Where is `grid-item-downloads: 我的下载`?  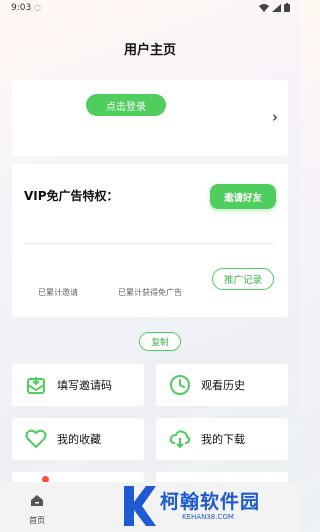
grid-item-downloads: 我的下载 is located at coordinates (222, 439).